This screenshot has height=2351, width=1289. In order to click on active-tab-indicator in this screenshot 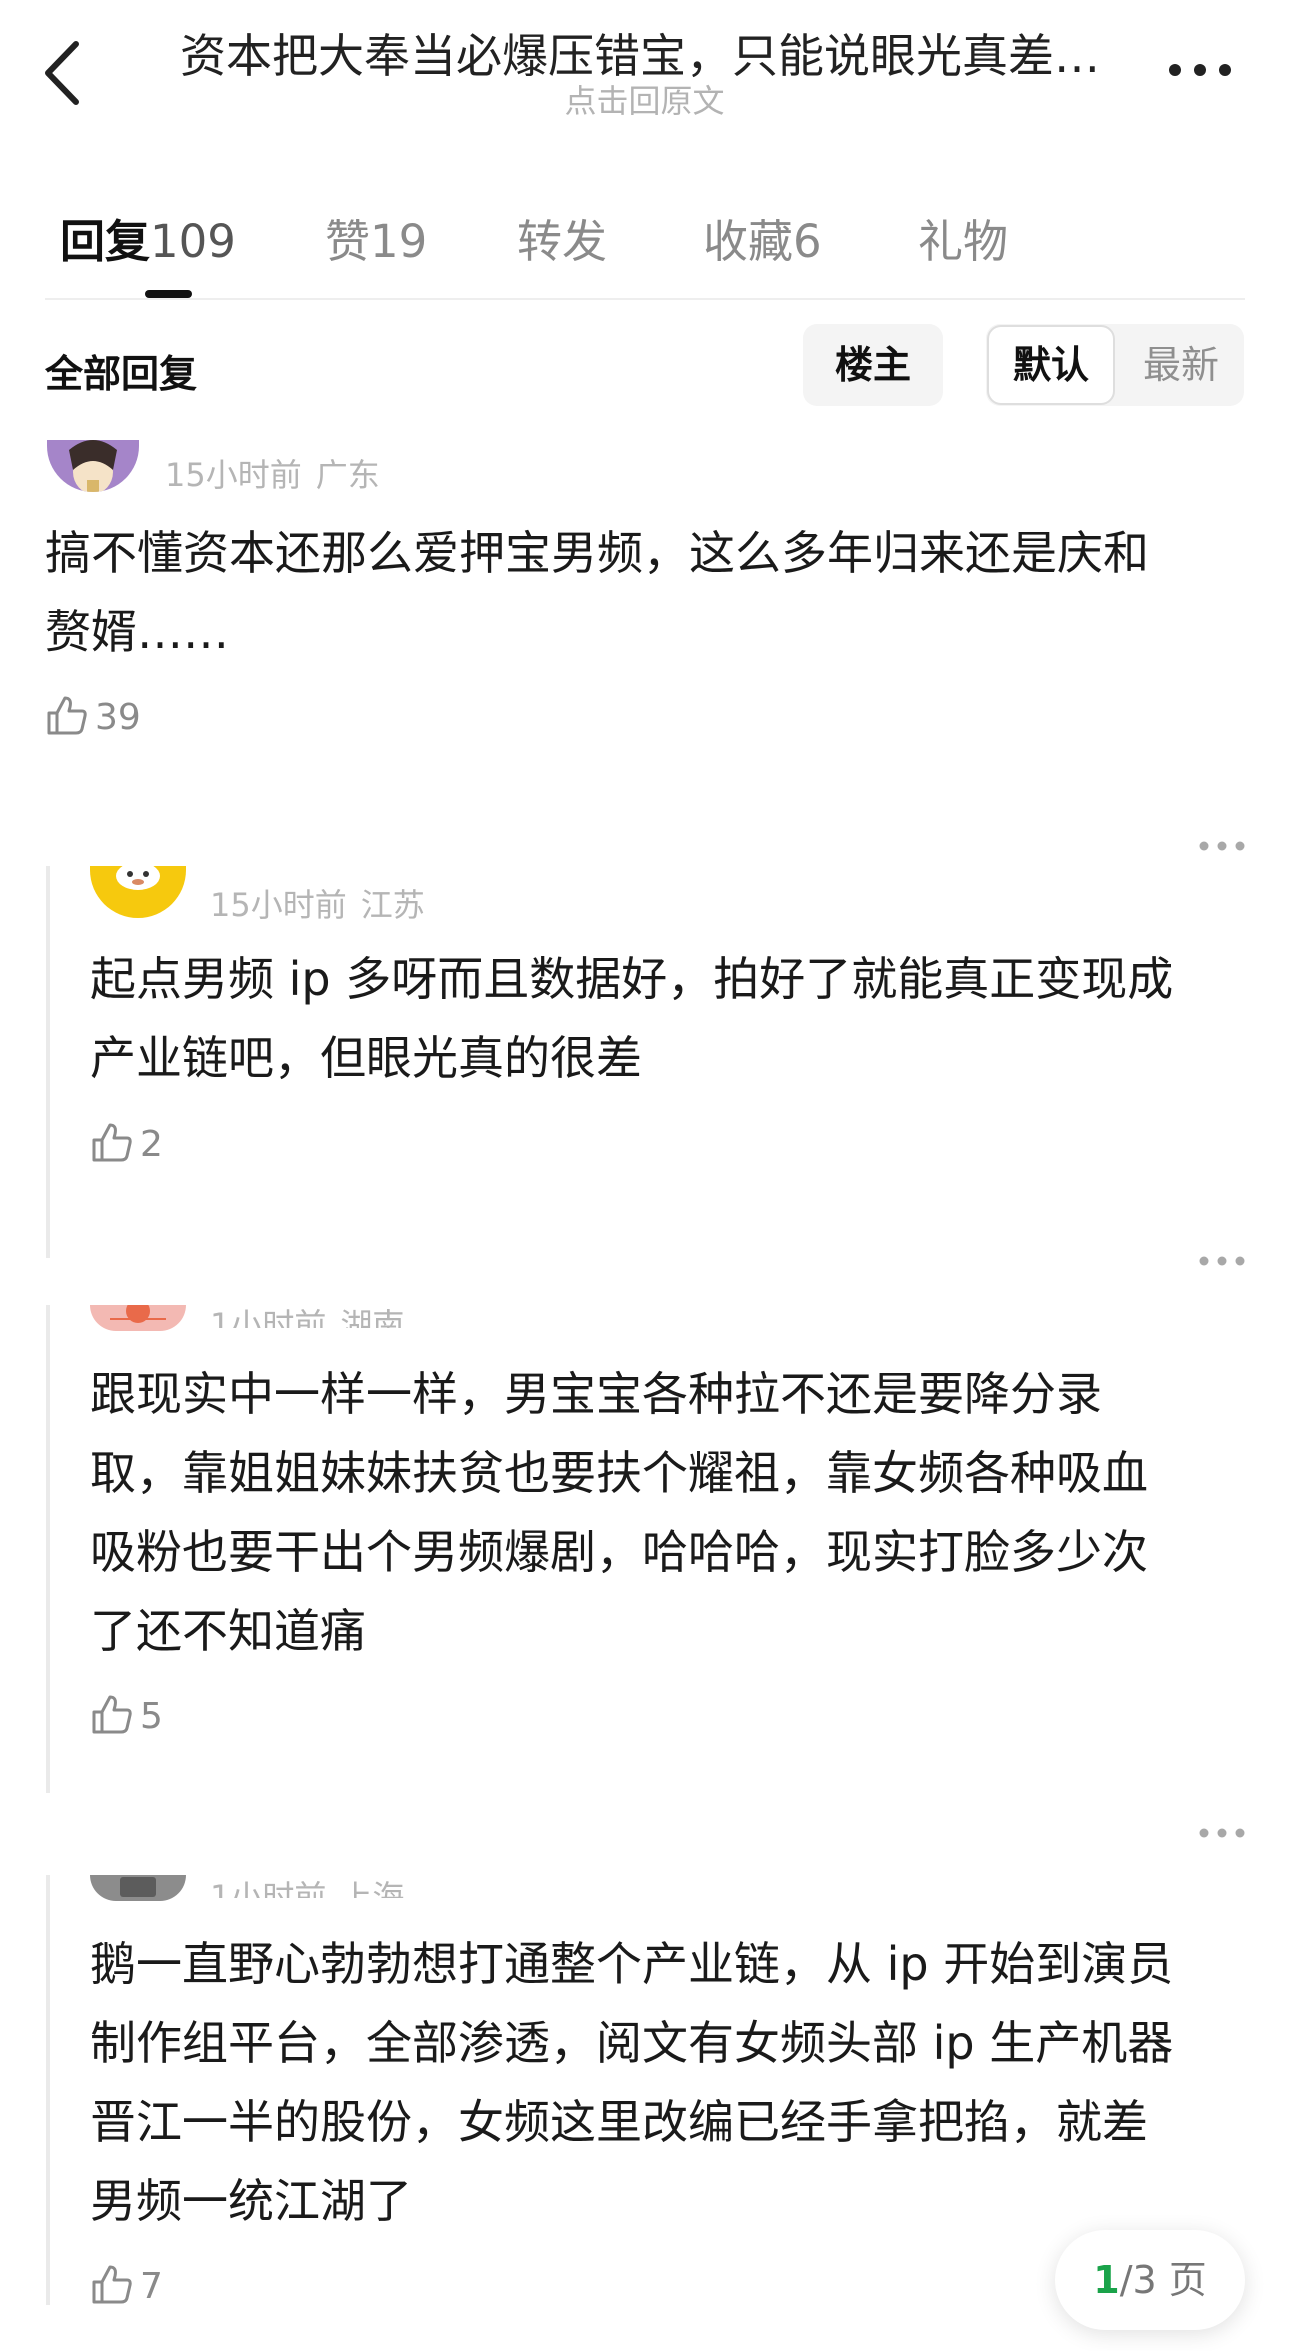, I will do `click(168, 294)`.